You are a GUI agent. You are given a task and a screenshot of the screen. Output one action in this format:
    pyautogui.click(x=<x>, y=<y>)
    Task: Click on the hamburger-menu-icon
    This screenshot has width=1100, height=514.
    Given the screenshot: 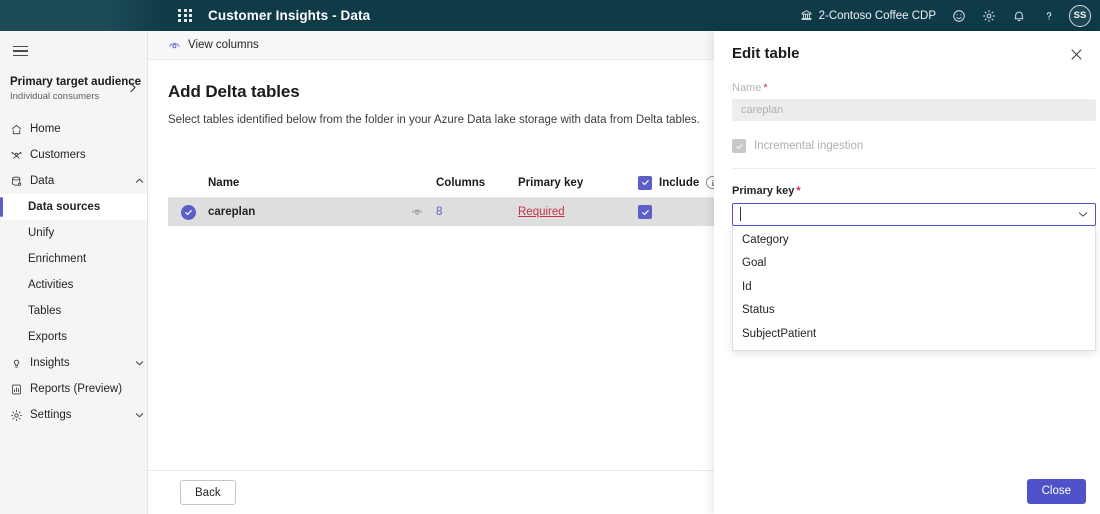 What is the action you would take?
    pyautogui.click(x=20, y=51)
    